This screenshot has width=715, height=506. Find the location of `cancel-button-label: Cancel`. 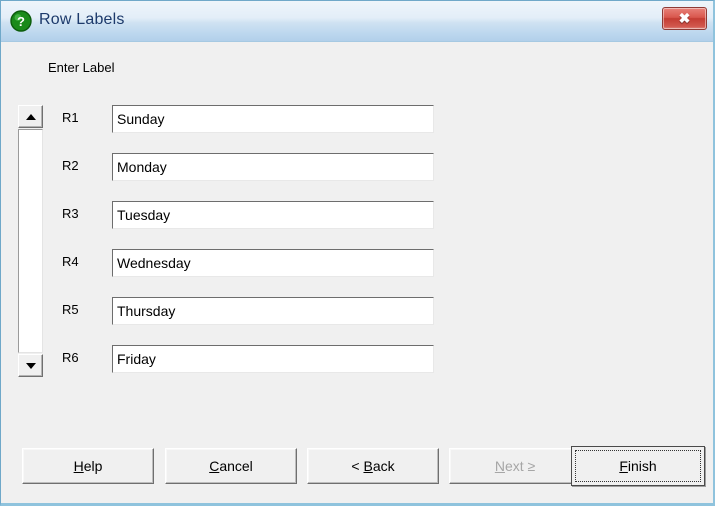

cancel-button-label: Cancel is located at coordinates (231, 466).